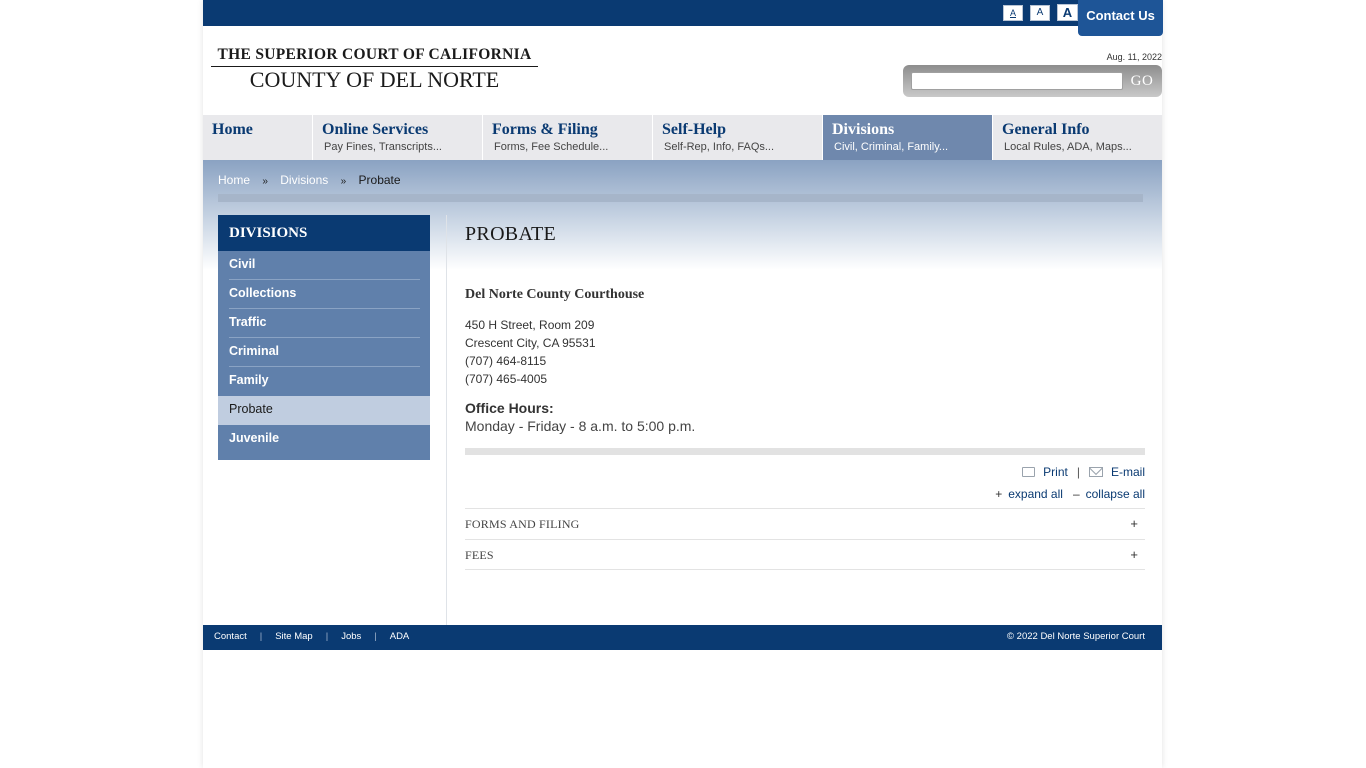  Describe the element at coordinates (1142, 81) in the screenshot. I see `search-go-button: GO` at that location.